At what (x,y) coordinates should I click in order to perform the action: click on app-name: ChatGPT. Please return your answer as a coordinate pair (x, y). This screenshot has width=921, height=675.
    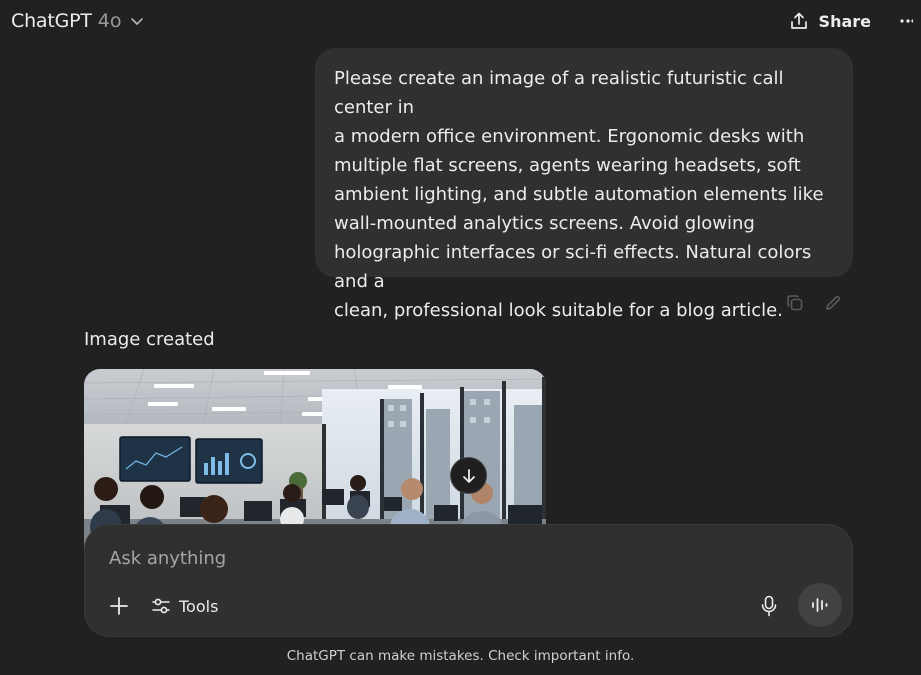
    Looking at the image, I should click on (51, 21).